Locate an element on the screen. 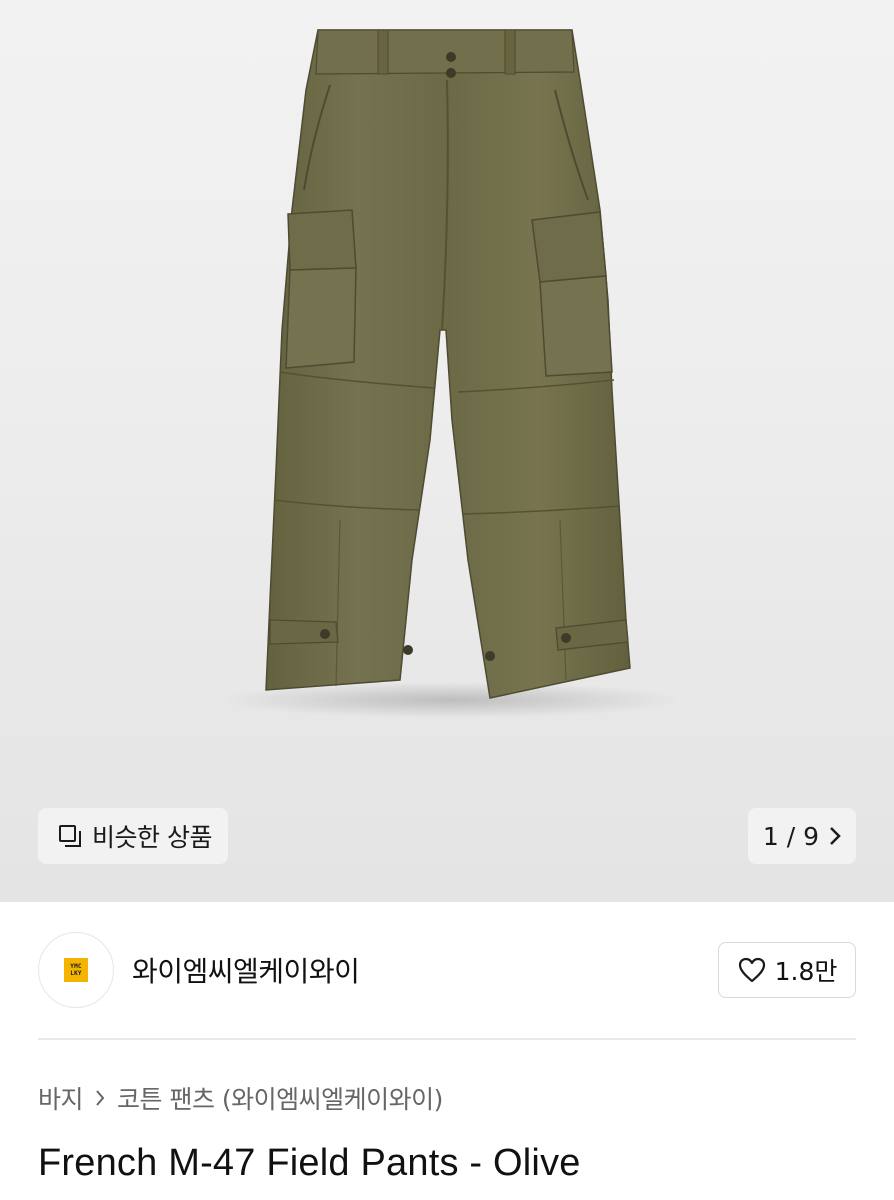 The width and height of the screenshot is (894, 1200). shop-avatar: YMC LKY is located at coordinates (76, 970).